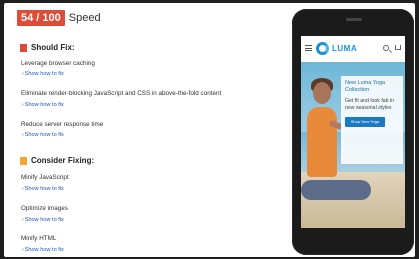 Image resolution: width=419 pixels, height=259 pixels. What do you see at coordinates (58, 63) in the screenshot?
I see `rule-title: Leverage browser caching` at bounding box center [58, 63].